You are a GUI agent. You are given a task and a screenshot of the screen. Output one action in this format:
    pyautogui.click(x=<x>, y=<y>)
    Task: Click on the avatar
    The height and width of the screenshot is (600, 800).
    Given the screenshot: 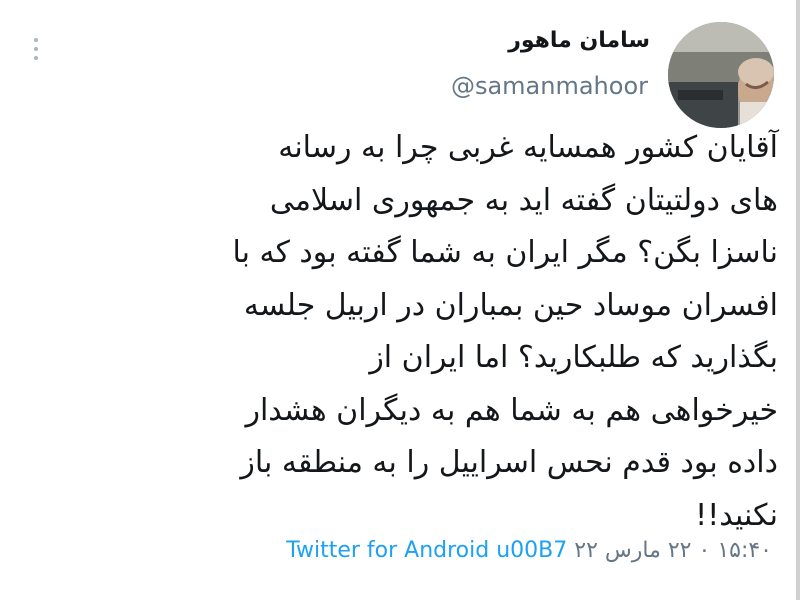 What is the action you would take?
    pyautogui.click(x=721, y=75)
    